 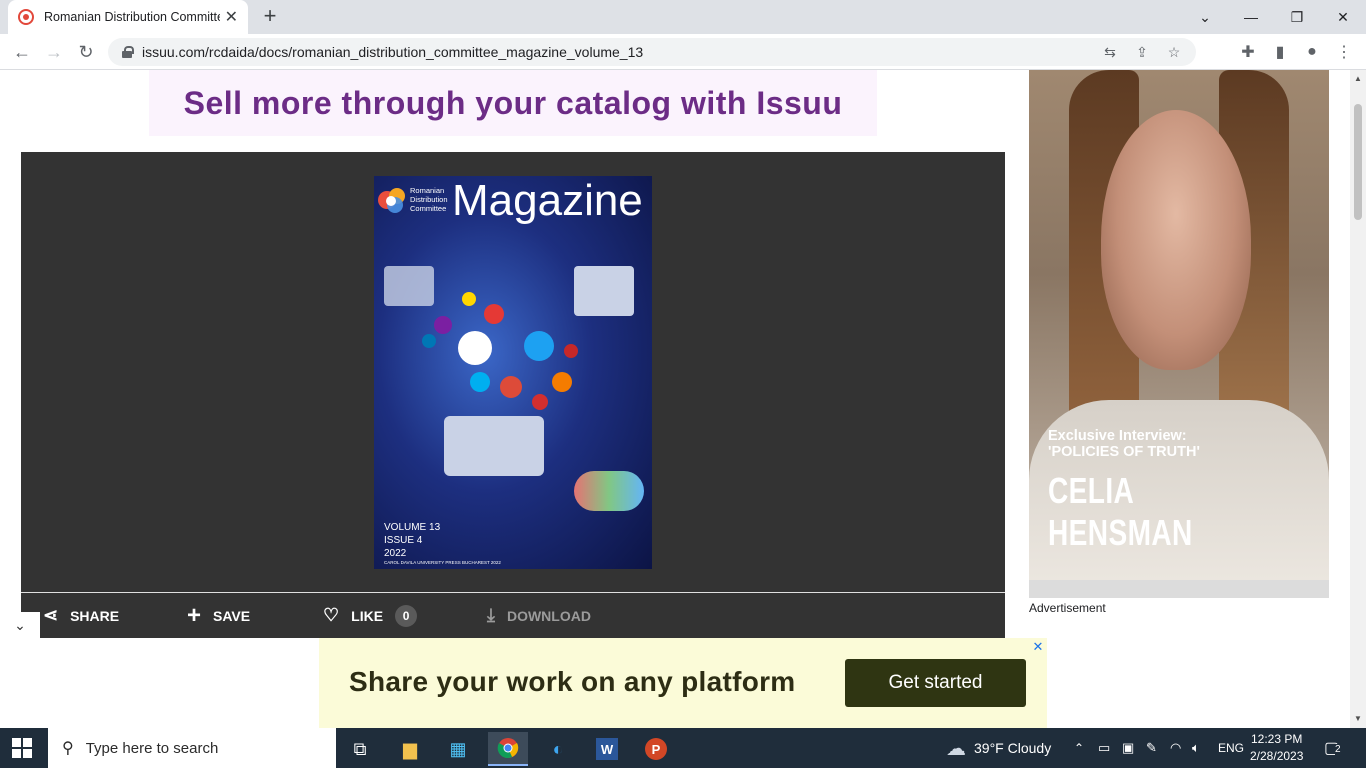 I want to click on ad-photo-face, so click(x=1176, y=240).